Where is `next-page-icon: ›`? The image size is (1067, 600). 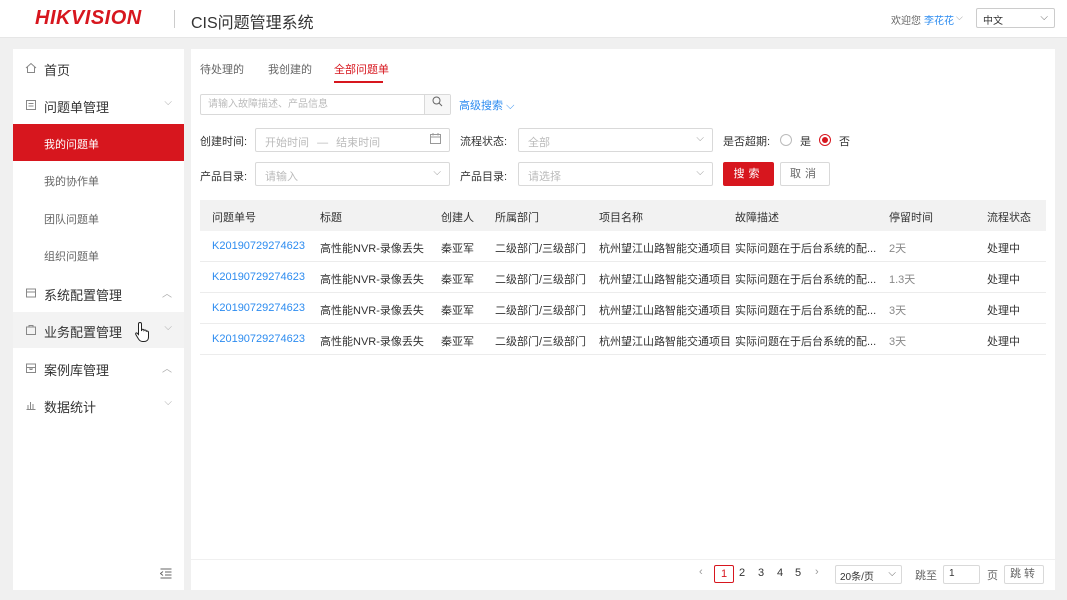
next-page-icon: › is located at coordinates (817, 572).